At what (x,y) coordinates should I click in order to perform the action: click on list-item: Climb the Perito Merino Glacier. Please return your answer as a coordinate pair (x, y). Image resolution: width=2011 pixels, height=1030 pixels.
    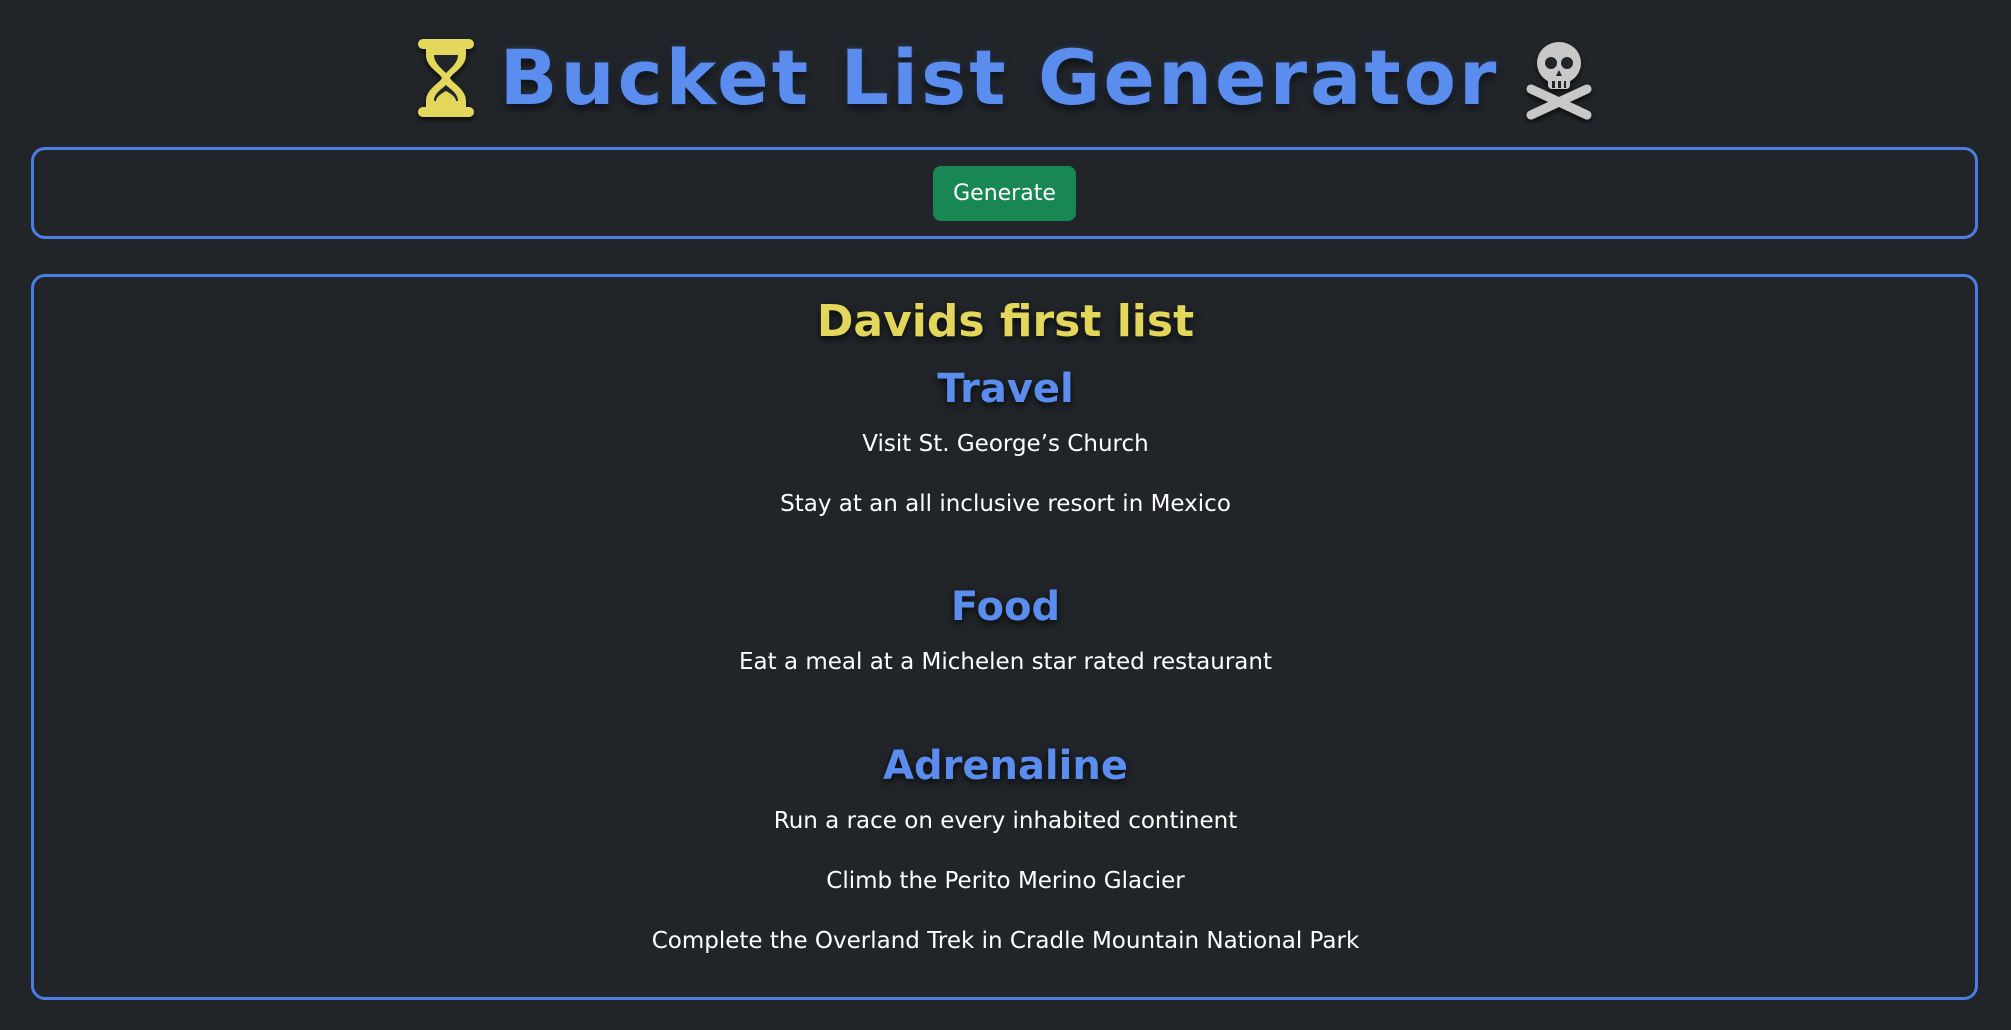
    Looking at the image, I should click on (1005, 881).